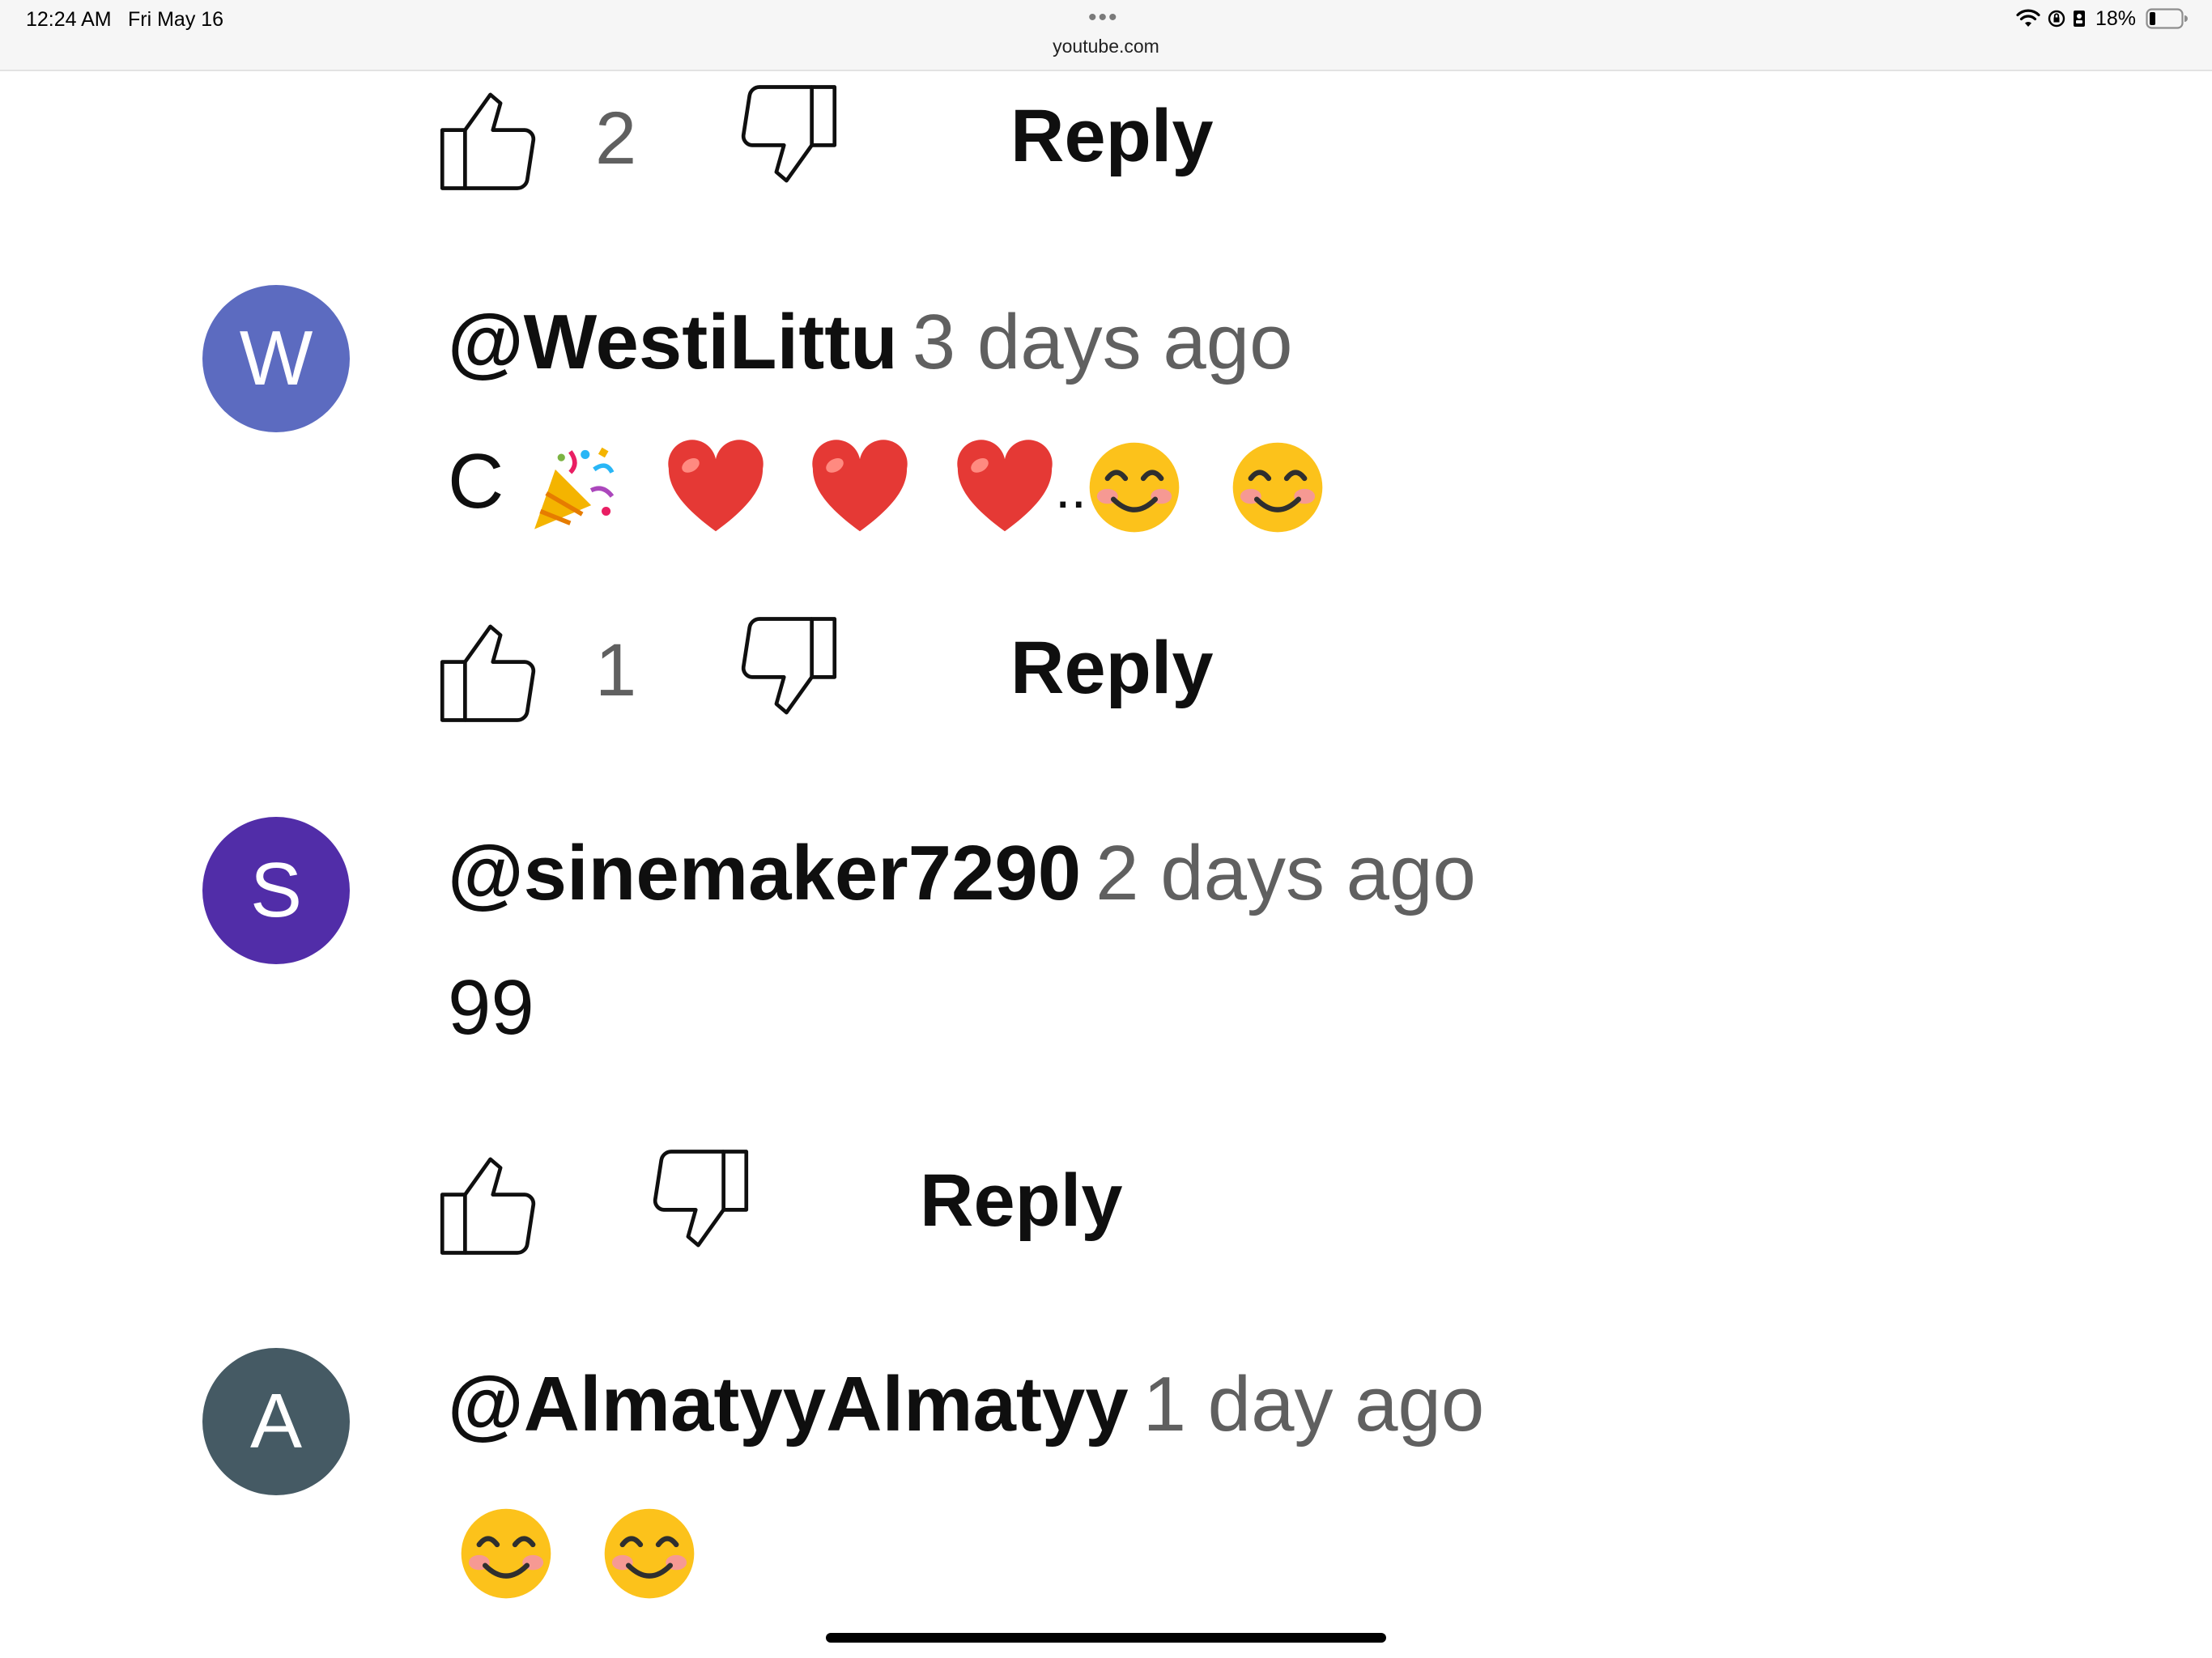 This screenshot has width=2212, height=1658. What do you see at coordinates (616, 138) in the screenshot?
I see `like-count: 2` at bounding box center [616, 138].